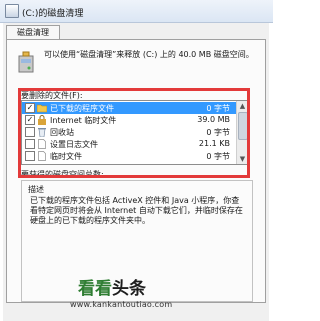 This screenshot has width=320, height=321. I want to click on window-title: (C:)的磁盘清理, so click(53, 14).